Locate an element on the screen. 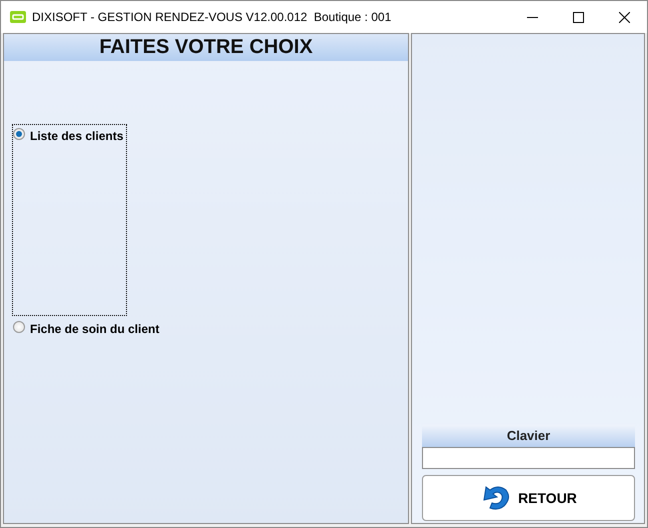 The width and height of the screenshot is (648, 528). close-icon is located at coordinates (624, 17).